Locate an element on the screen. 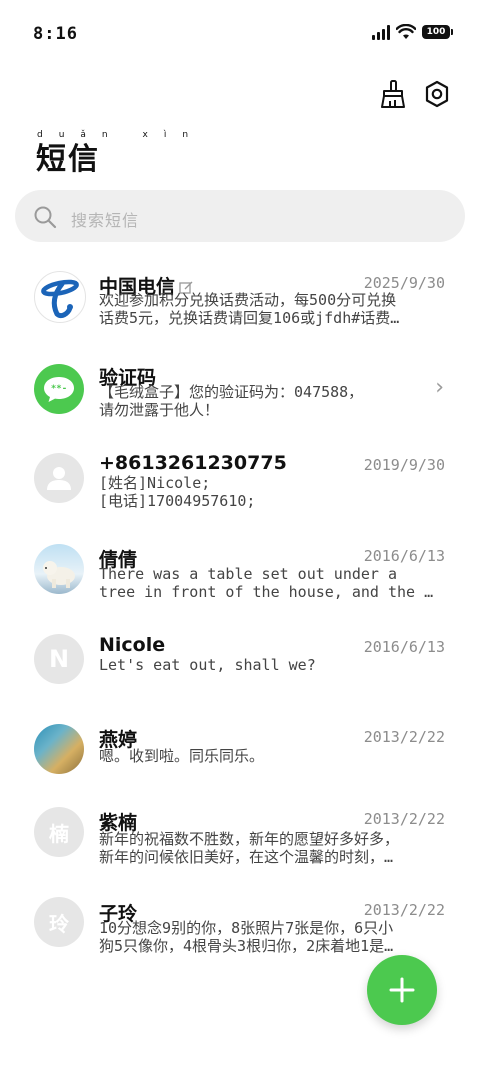 This screenshot has width=480, height=1067. conversation-preview: 嗯。收到啦。同乐同乐。 is located at coordinates (273, 756).